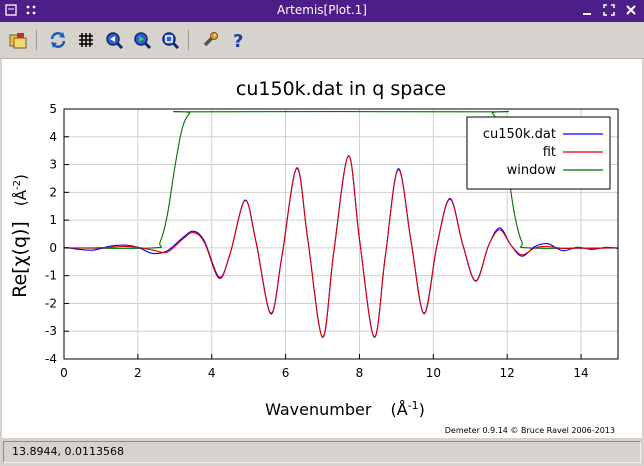  I want to click on close-icon, so click(631, 10).